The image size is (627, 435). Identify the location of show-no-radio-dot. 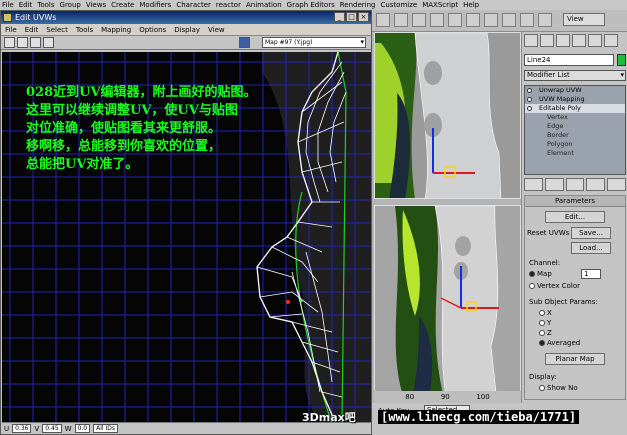
(542, 388).